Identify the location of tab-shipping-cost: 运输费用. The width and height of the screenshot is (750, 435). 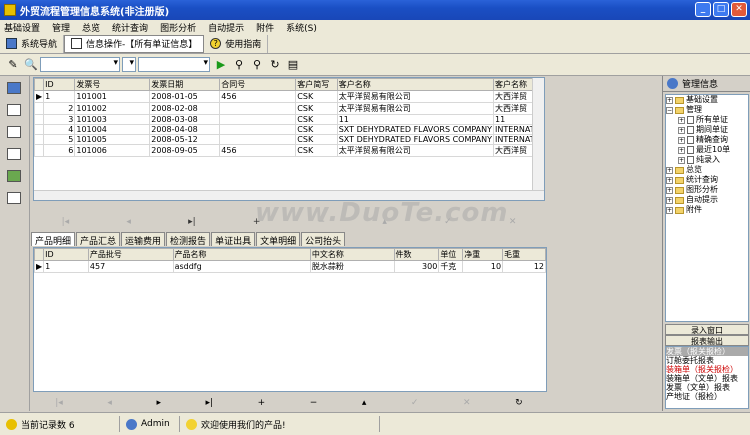
(143, 239).